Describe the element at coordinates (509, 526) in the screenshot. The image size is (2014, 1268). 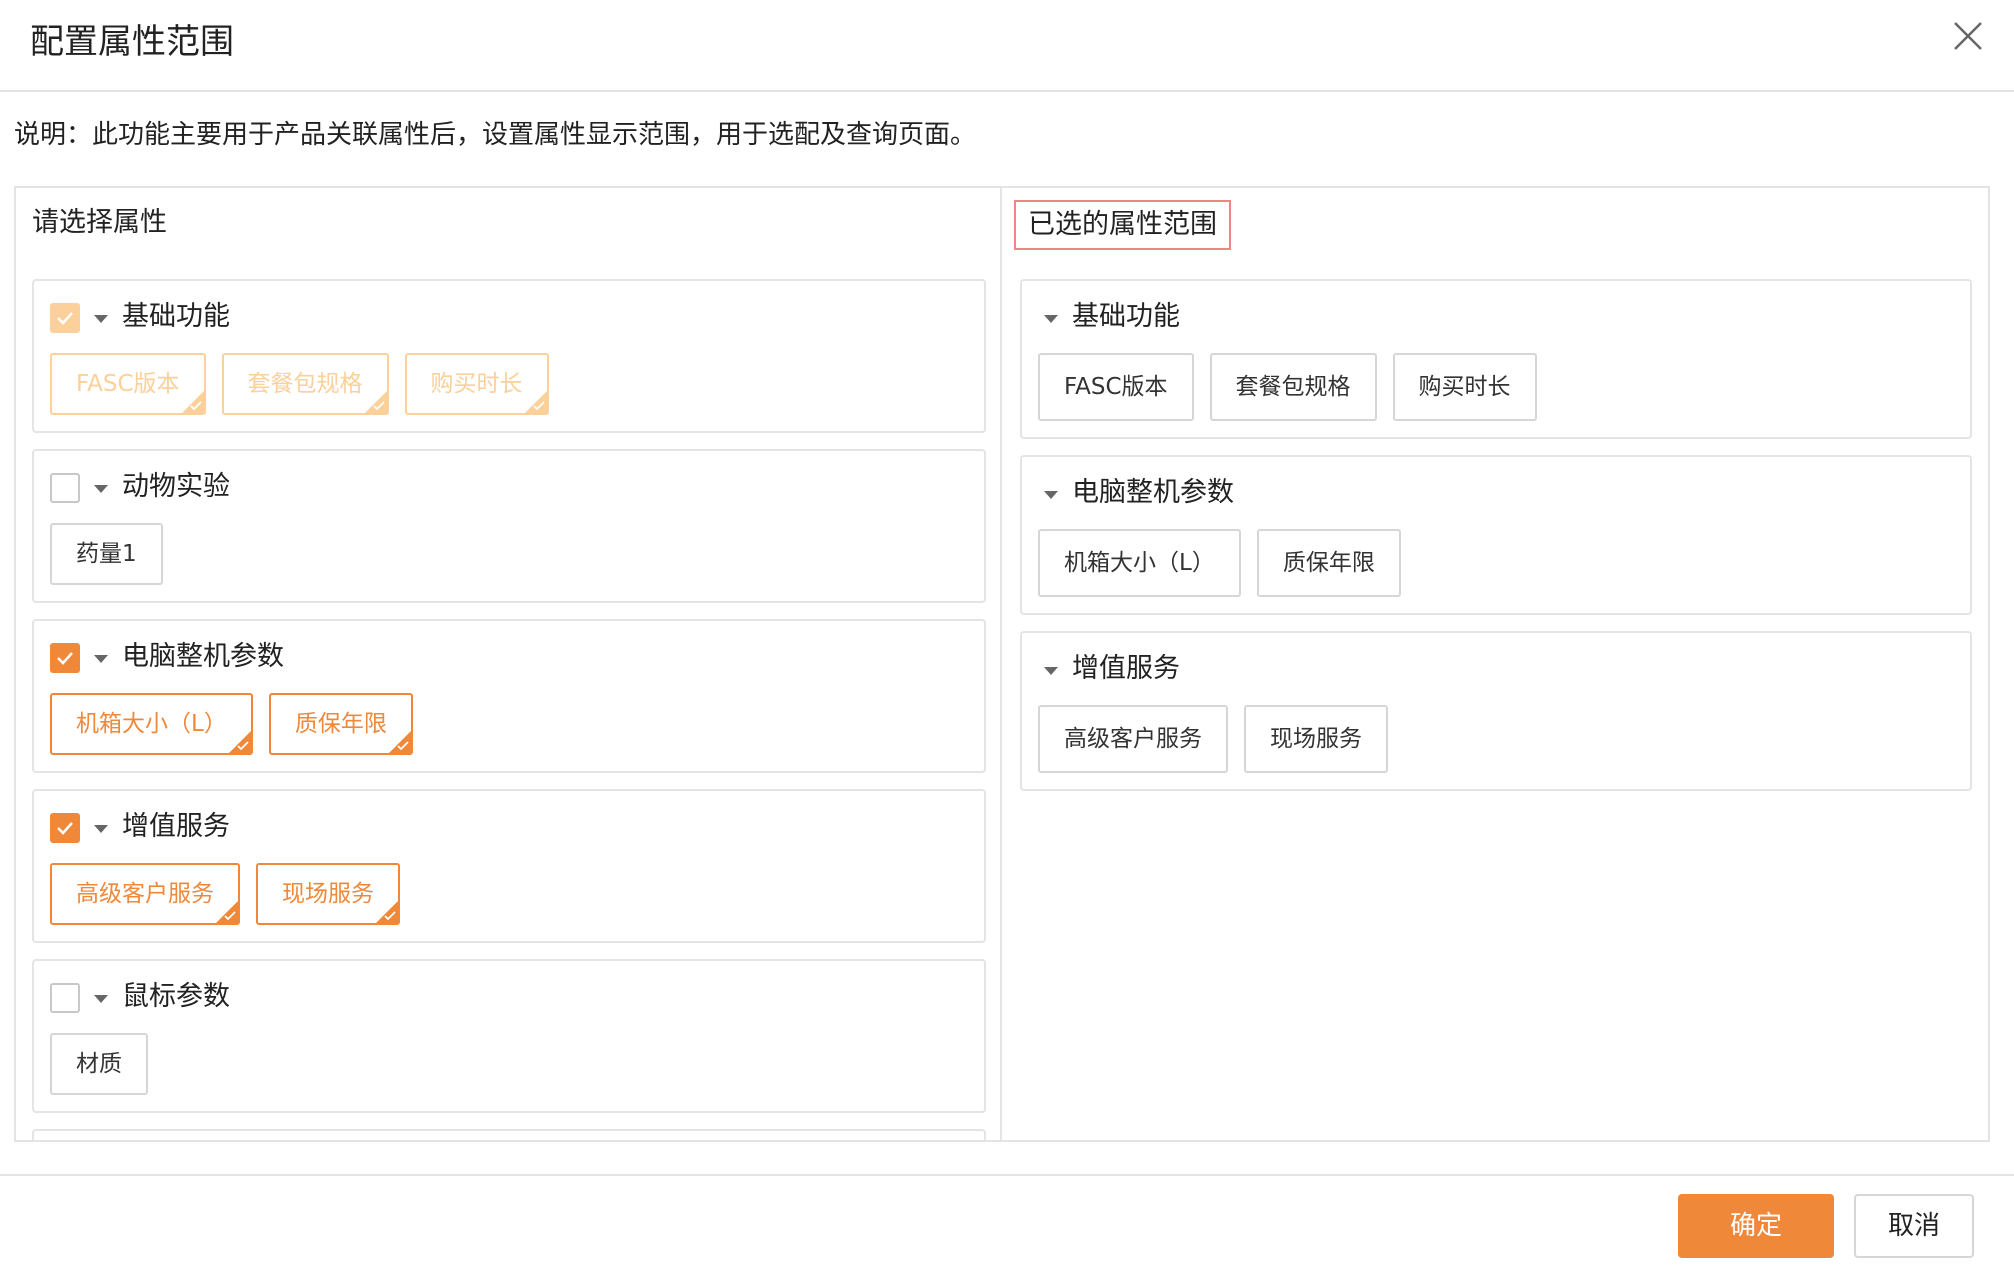
I see `left-group-animal-experiment: 动物实验 药量1` at that location.